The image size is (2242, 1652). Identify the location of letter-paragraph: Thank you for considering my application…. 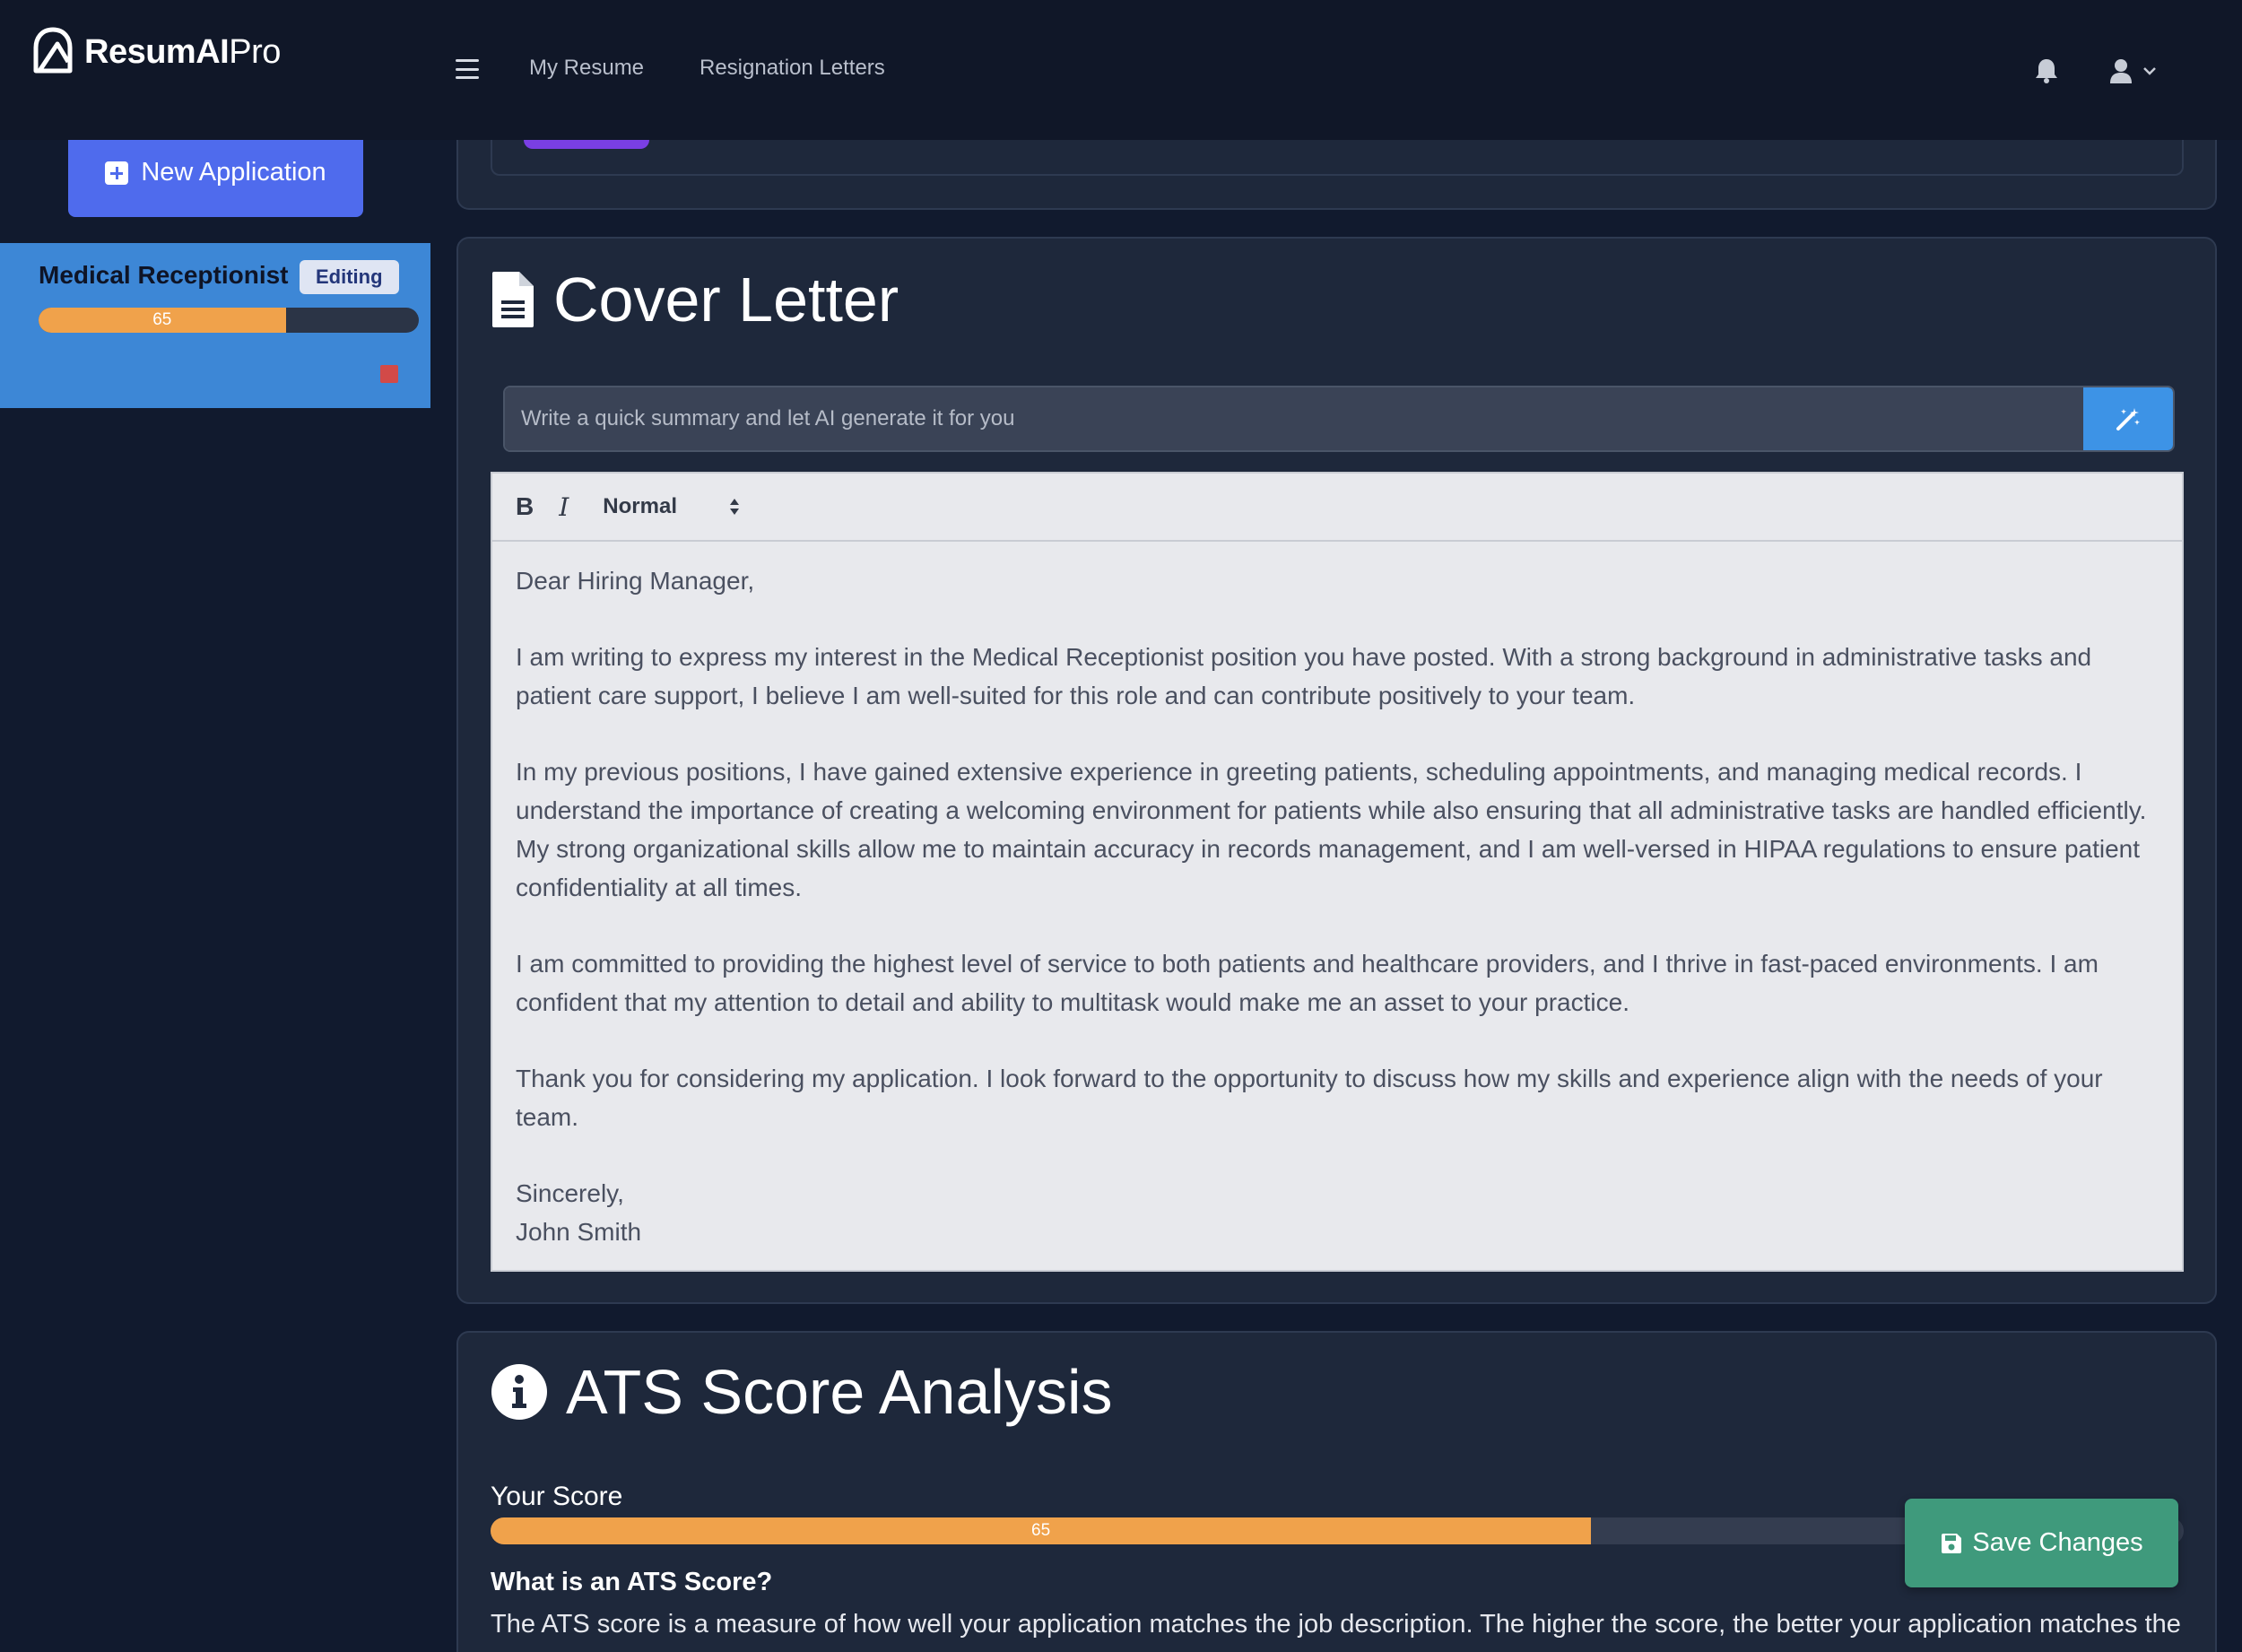
(1309, 1098).